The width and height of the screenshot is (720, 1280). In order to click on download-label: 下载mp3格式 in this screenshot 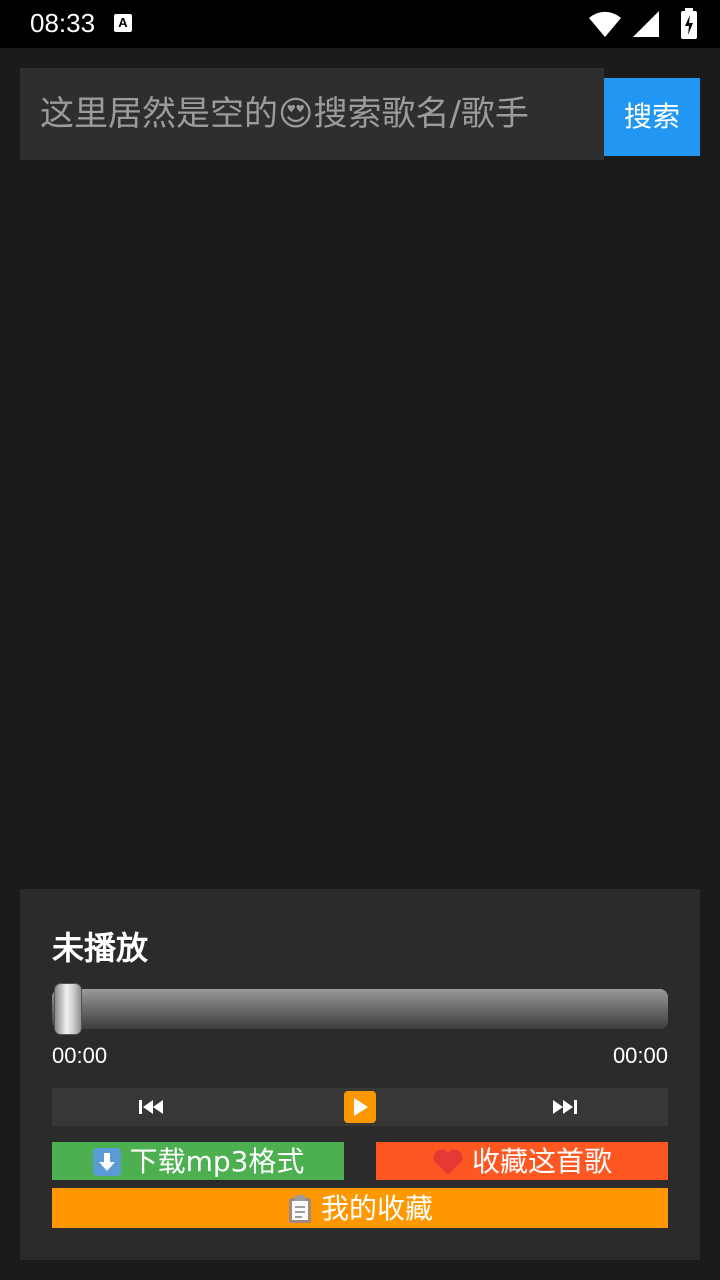, I will do `click(217, 1161)`.